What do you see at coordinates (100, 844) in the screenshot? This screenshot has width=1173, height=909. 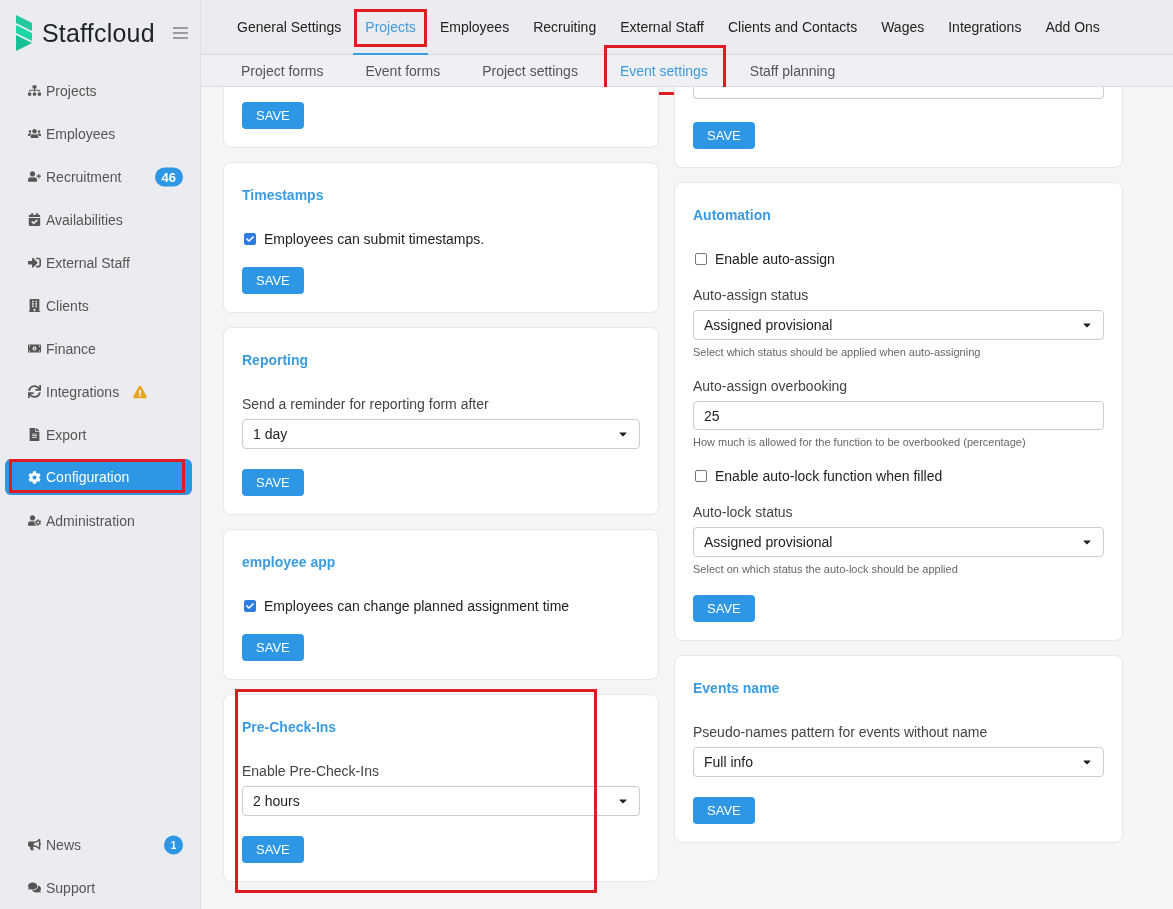 I see `sidebar-item: News 1` at bounding box center [100, 844].